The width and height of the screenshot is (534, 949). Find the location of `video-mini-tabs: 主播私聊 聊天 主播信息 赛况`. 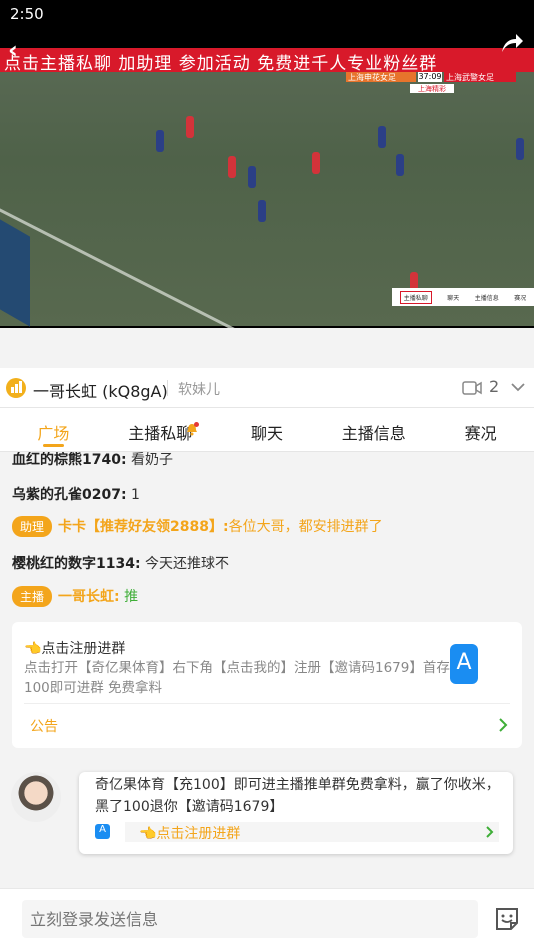

video-mini-tabs: 主播私聊 聊天 主播信息 赛况 is located at coordinates (463, 297).